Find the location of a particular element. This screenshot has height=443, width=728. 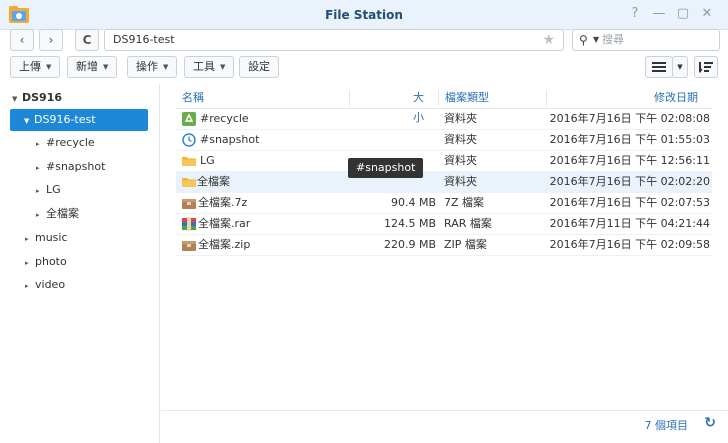

forward-button: › is located at coordinates (51, 40).